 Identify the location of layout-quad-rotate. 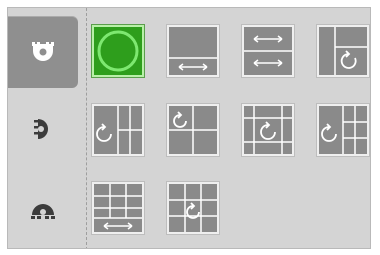
(193, 130).